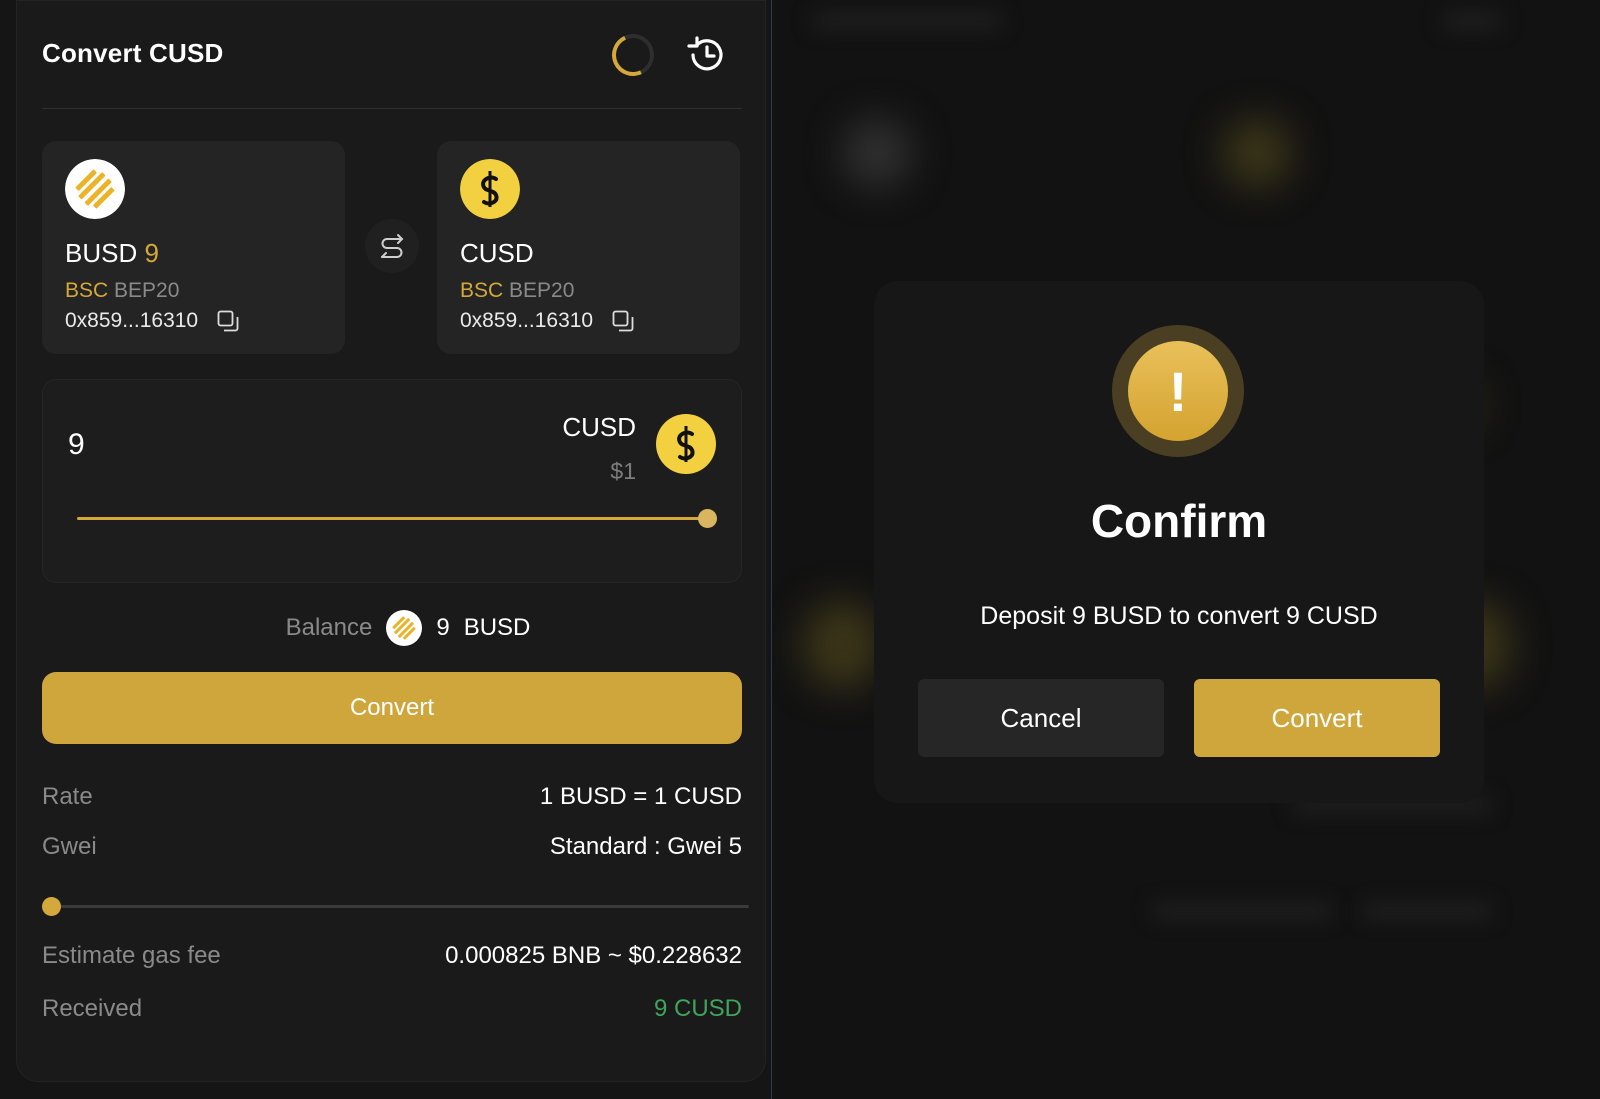  I want to click on to-token-address: 0x859...16310, so click(547, 321).